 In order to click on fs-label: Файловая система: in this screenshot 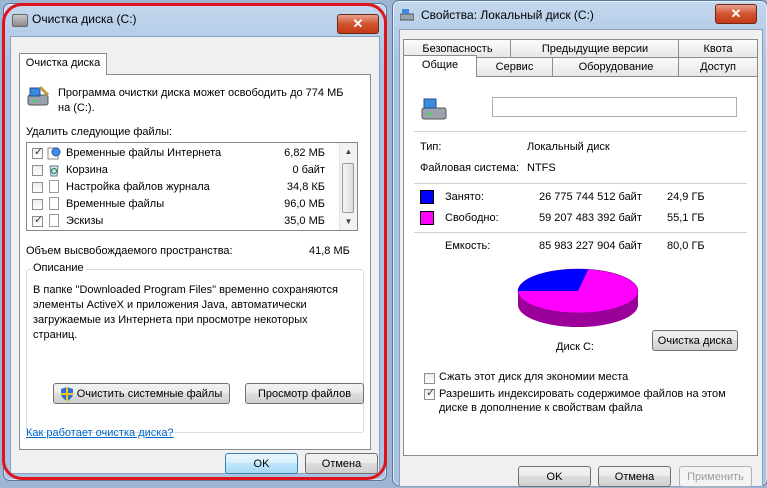, I will do `click(470, 168)`.